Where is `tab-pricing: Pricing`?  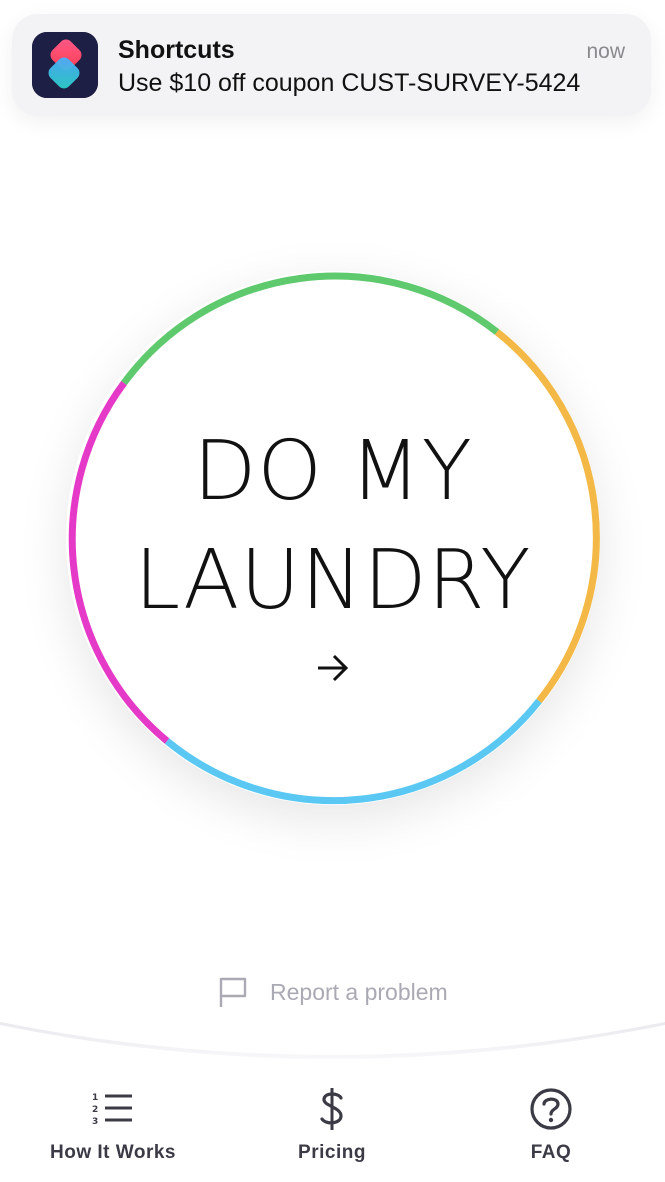
tab-pricing: Pricing is located at coordinates (332, 1129).